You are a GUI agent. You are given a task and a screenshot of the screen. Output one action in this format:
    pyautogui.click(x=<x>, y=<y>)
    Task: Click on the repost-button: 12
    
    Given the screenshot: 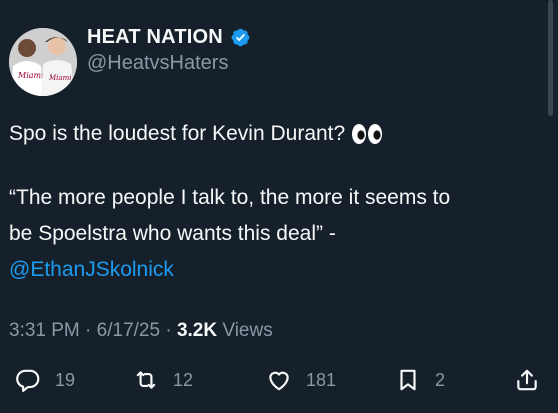 What is the action you would take?
    pyautogui.click(x=163, y=380)
    